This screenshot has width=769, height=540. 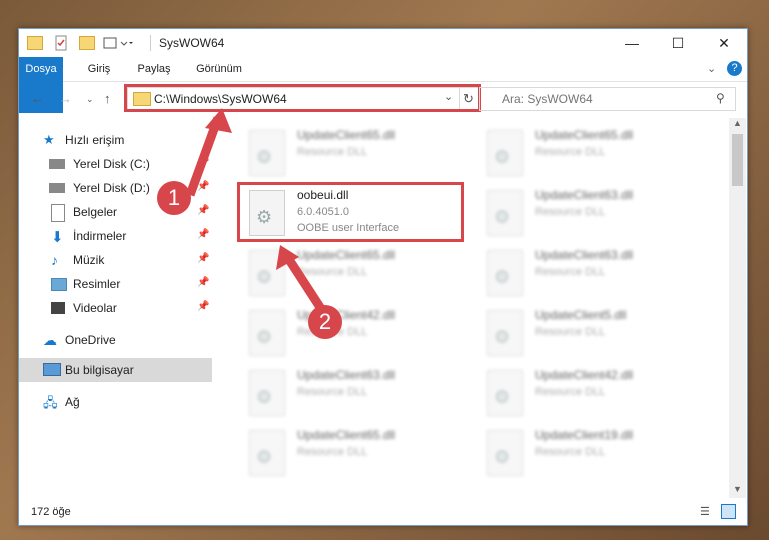 I want to click on step-badge-2: 2, so click(x=325, y=322).